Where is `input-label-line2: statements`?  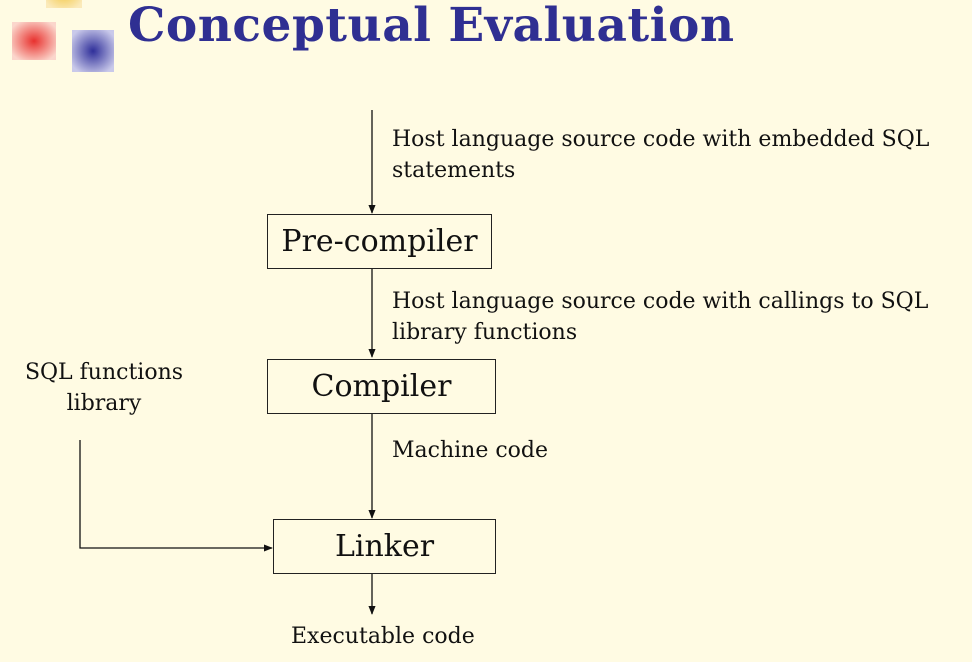
input-label-line2: statements is located at coordinates (454, 170).